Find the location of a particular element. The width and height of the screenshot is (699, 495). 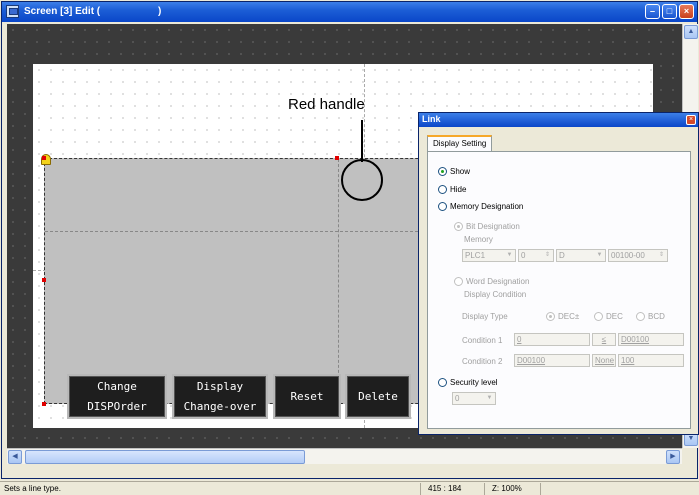

window-title: Screen [3] Edit ( is located at coordinates (62, 11).